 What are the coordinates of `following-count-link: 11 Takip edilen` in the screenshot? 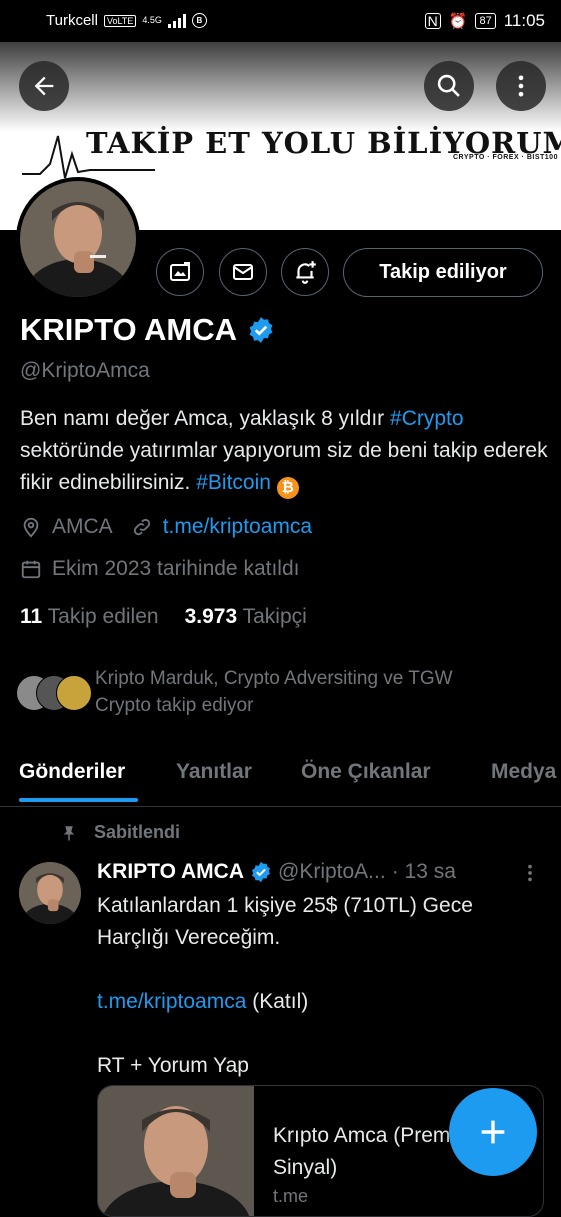 It's located at (89, 617).